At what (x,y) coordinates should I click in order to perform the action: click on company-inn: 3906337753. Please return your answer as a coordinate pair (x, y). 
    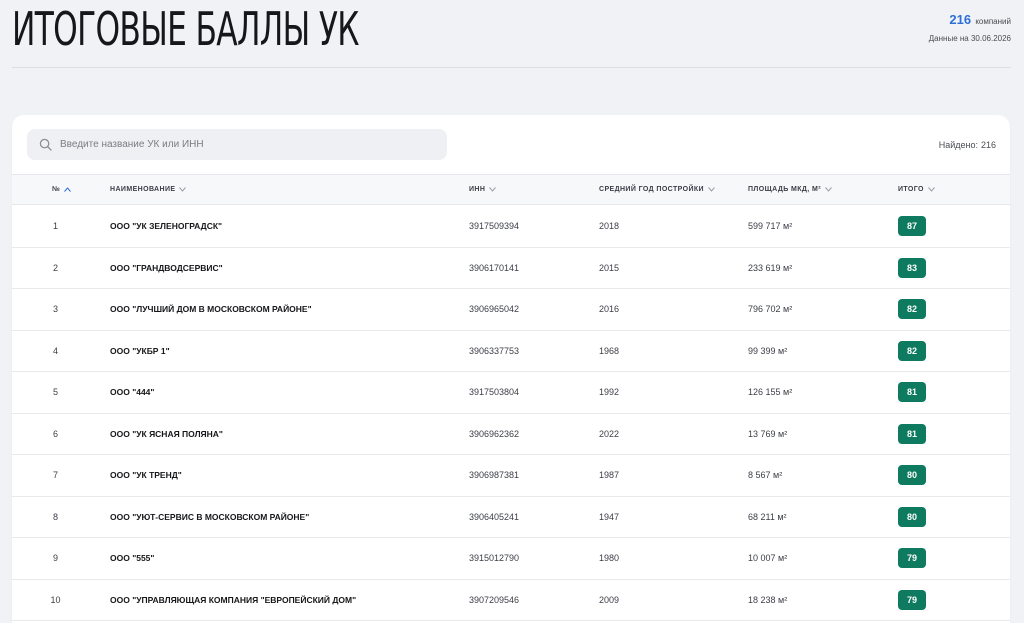
    Looking at the image, I should click on (494, 350).